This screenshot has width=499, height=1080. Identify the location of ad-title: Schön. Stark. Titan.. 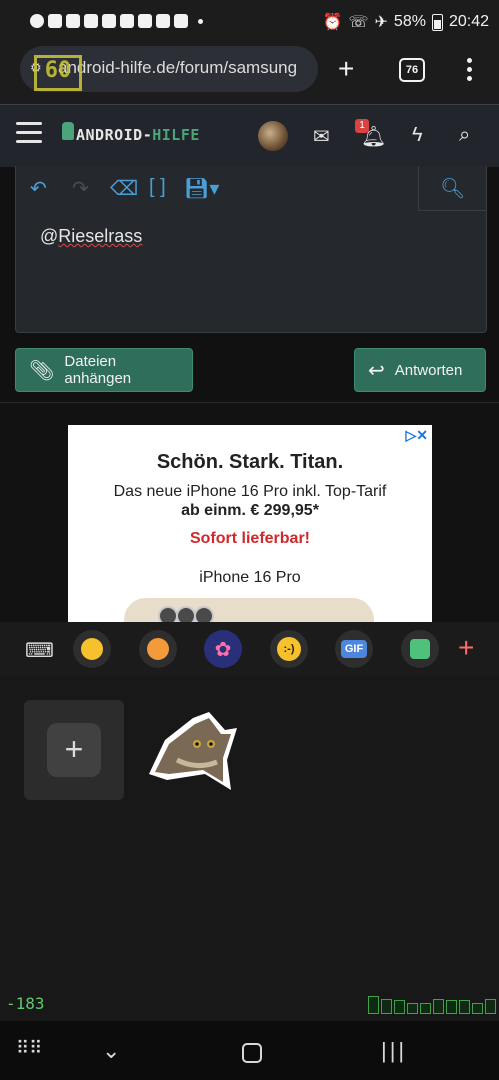
(250, 462).